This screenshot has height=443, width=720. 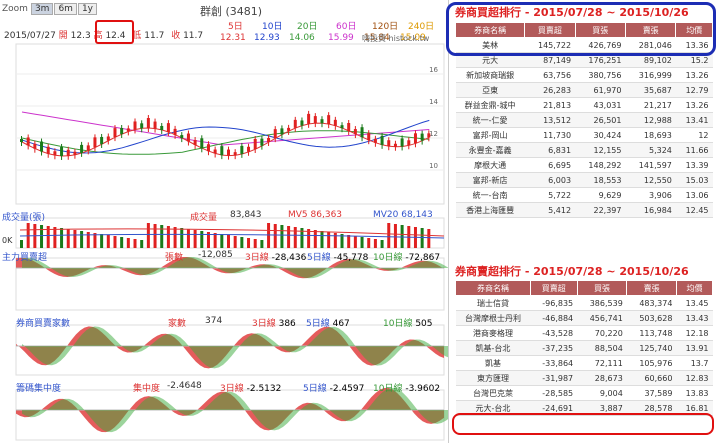 What do you see at coordinates (80, 36) in the screenshot?
I see `open-value: 12.3` at bounding box center [80, 36].